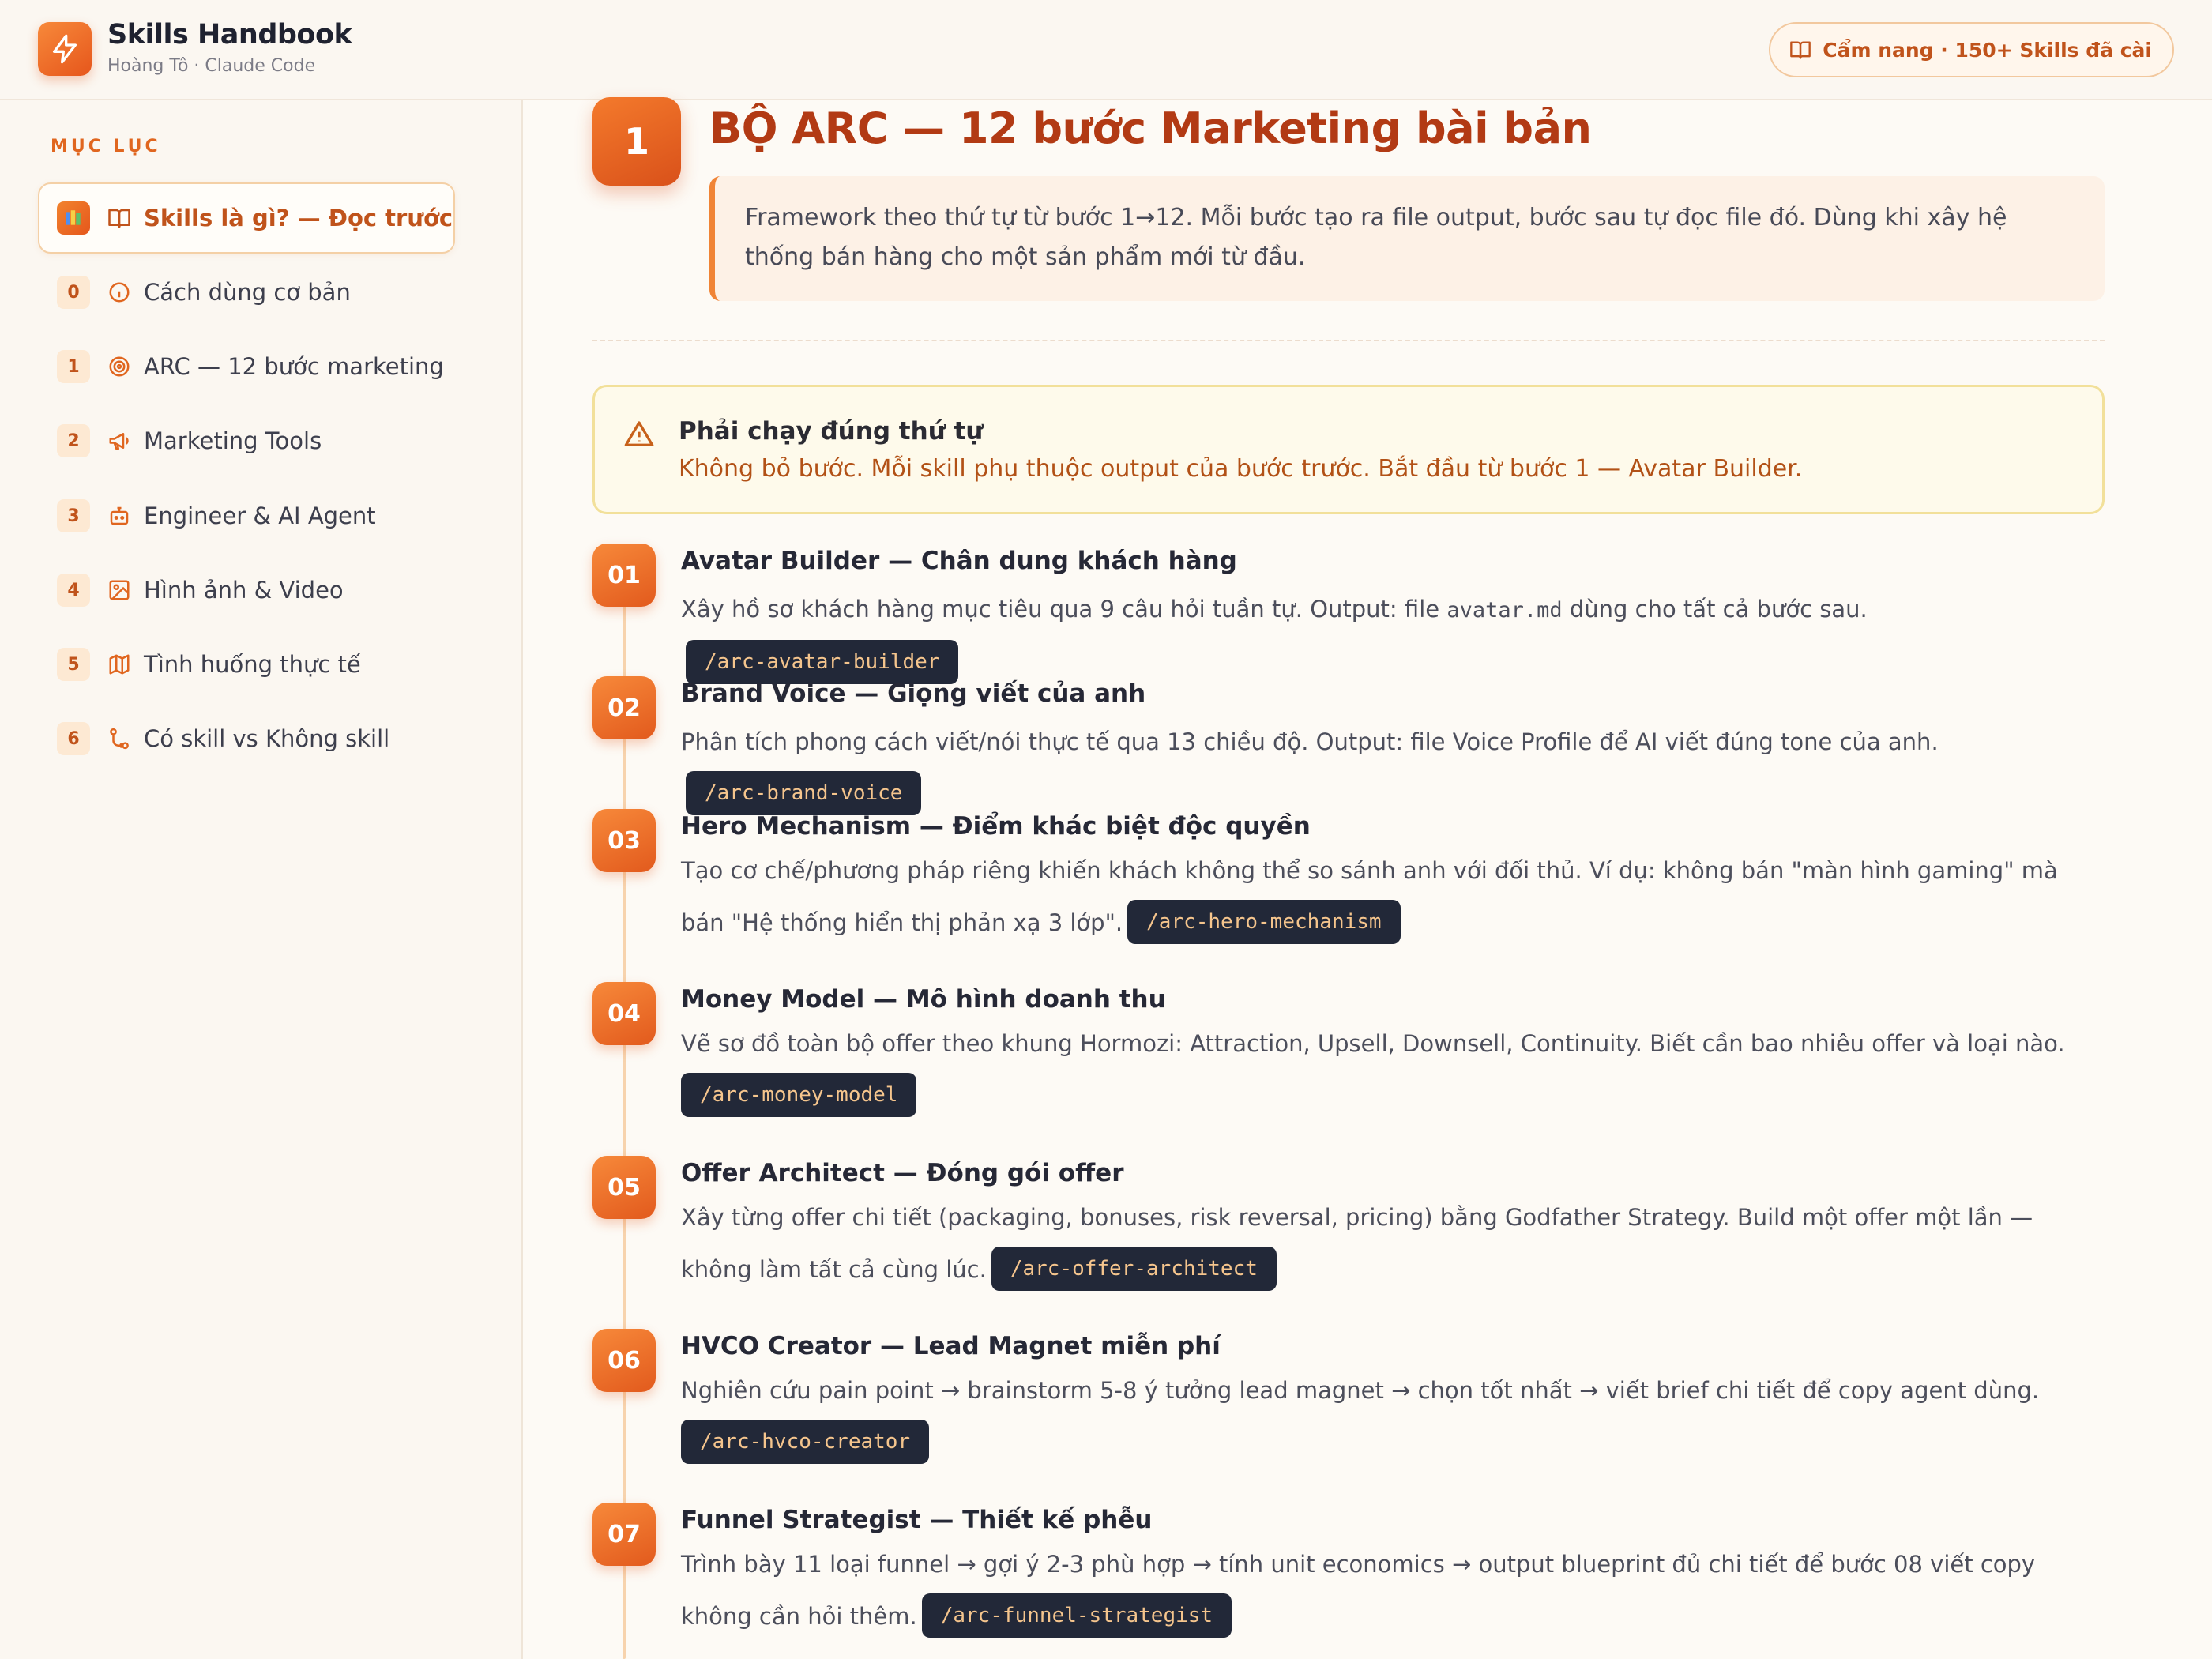  What do you see at coordinates (65, 49) in the screenshot?
I see `lightning-logo-icon` at bounding box center [65, 49].